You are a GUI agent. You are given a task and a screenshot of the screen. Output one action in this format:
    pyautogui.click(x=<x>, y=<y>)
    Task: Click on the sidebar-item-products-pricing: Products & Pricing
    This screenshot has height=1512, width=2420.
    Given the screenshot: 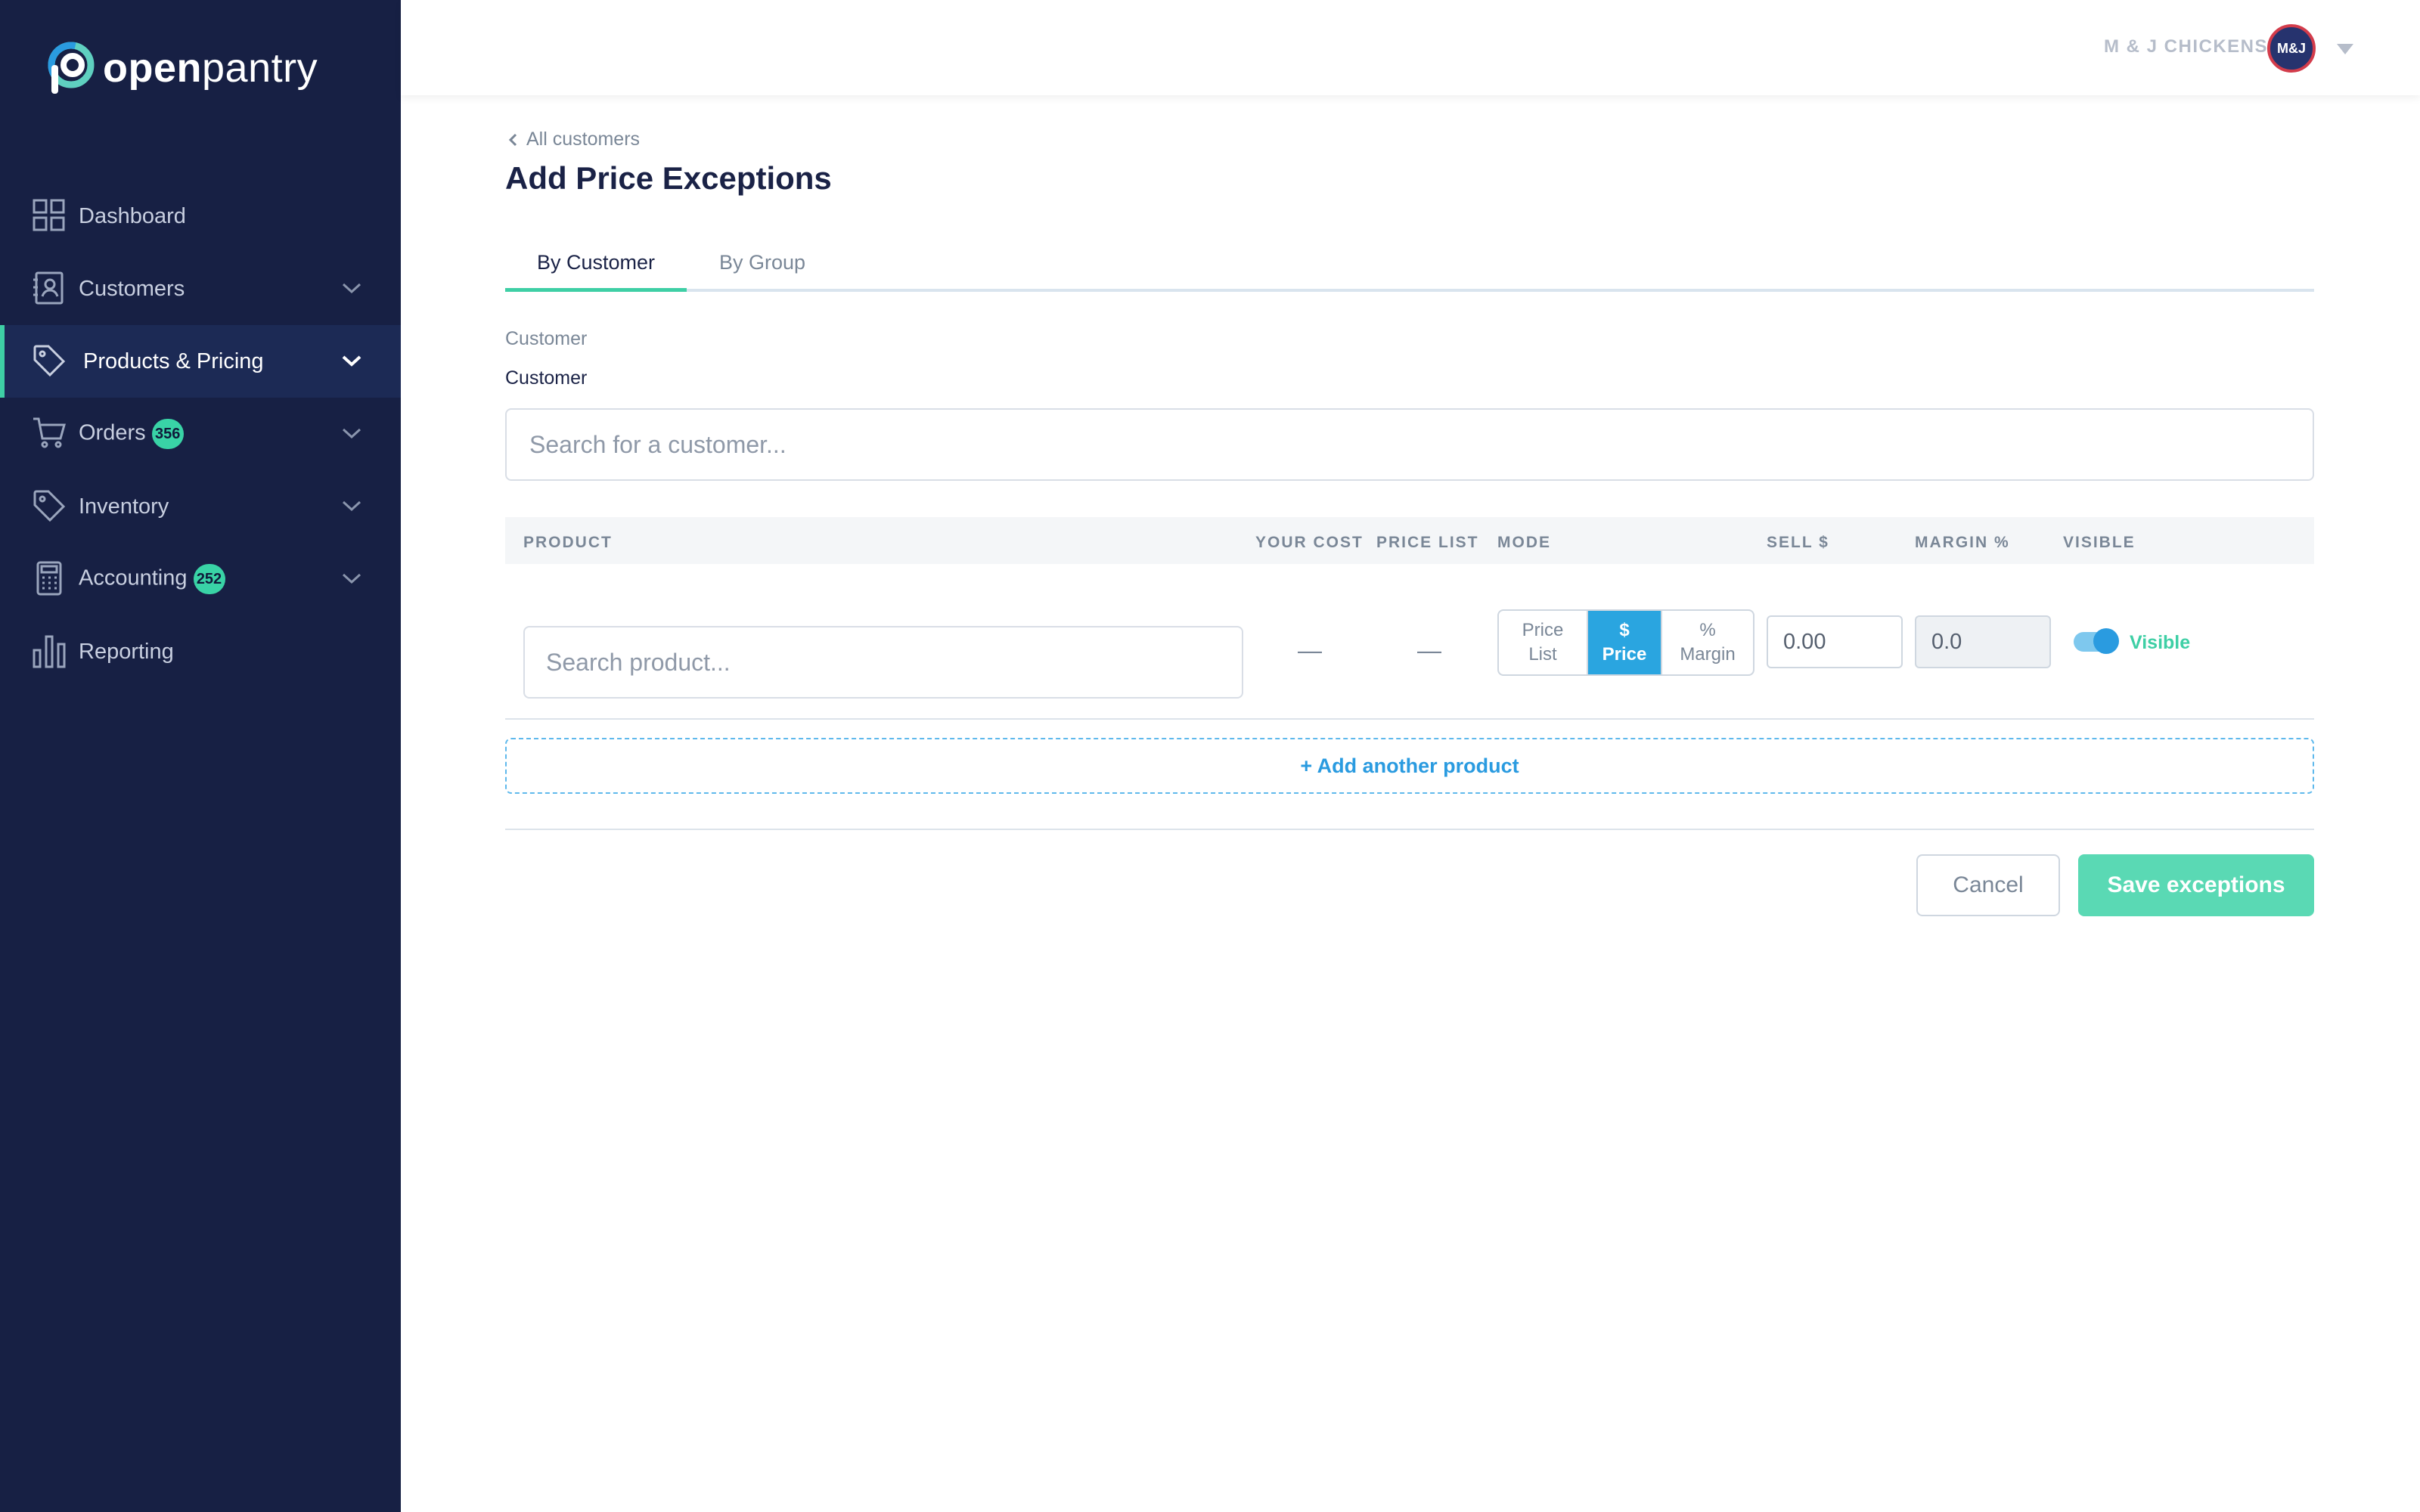 What is the action you would take?
    pyautogui.click(x=200, y=361)
    